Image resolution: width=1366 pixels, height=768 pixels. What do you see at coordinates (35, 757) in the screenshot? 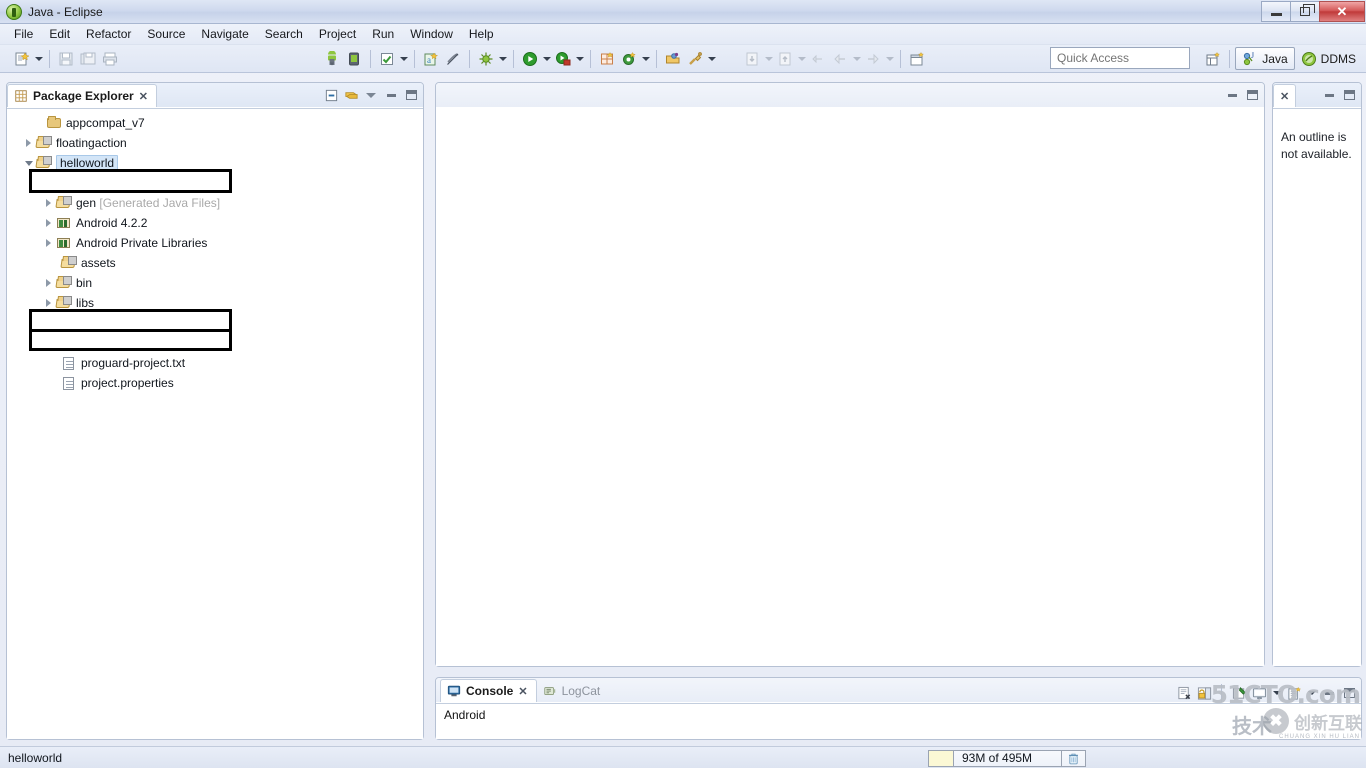
I see `status-text: helloworld` at bounding box center [35, 757].